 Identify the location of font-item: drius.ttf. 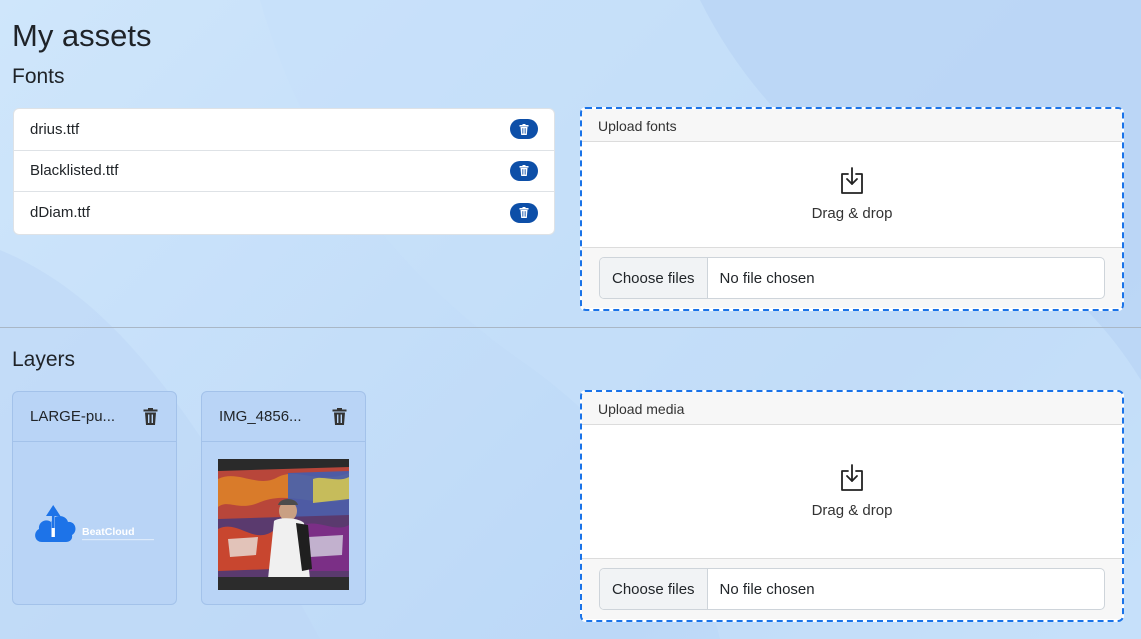
(284, 130).